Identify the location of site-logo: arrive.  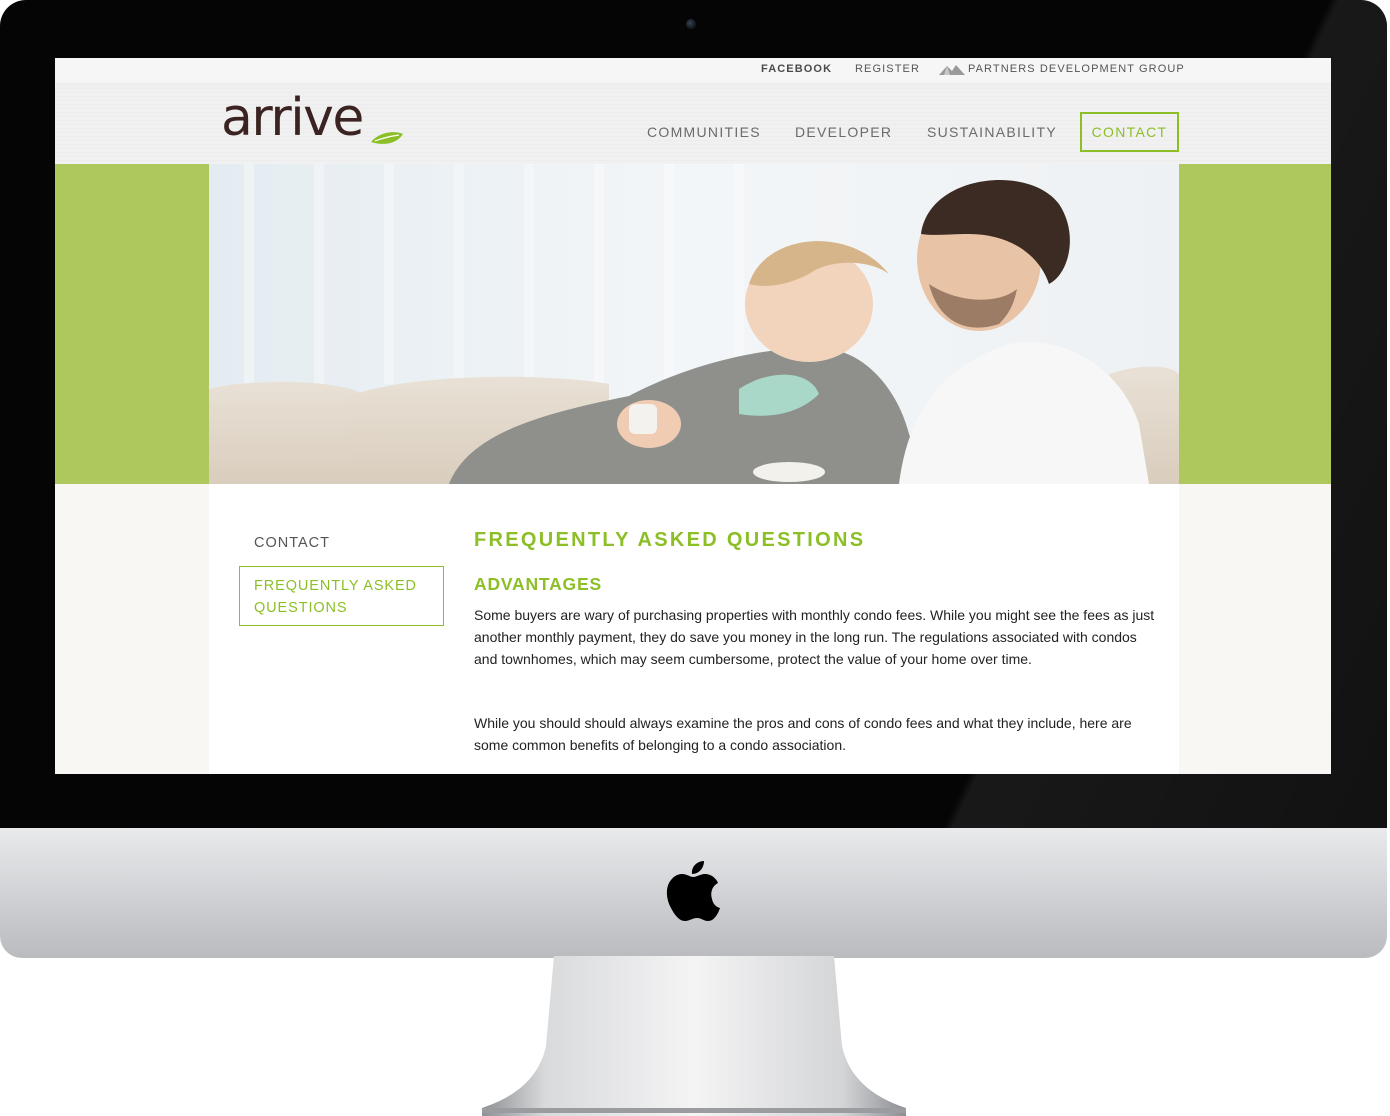
(292, 118).